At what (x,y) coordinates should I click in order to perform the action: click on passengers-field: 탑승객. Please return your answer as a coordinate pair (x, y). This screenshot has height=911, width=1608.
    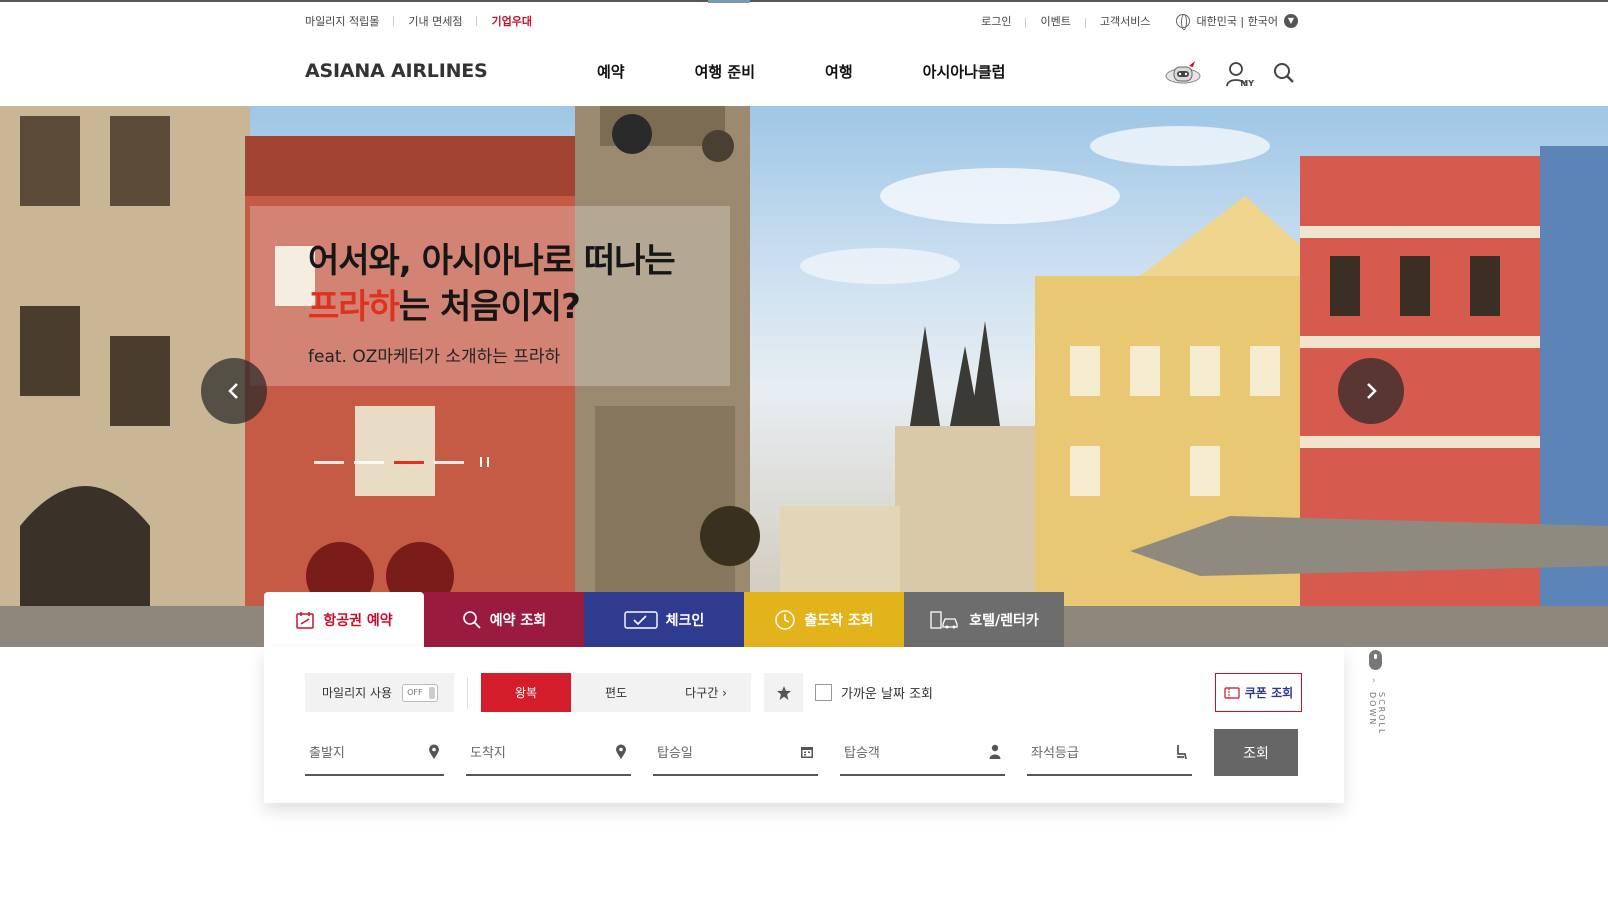
    Looking at the image, I should click on (922, 752).